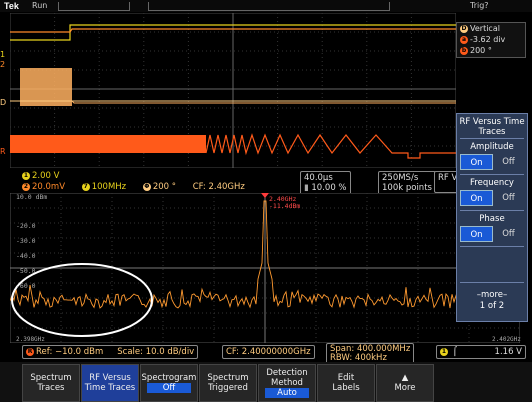 The height and width of the screenshot is (402, 532). What do you see at coordinates (508, 198) in the screenshot?
I see `frequency-off-button: Off` at bounding box center [508, 198].